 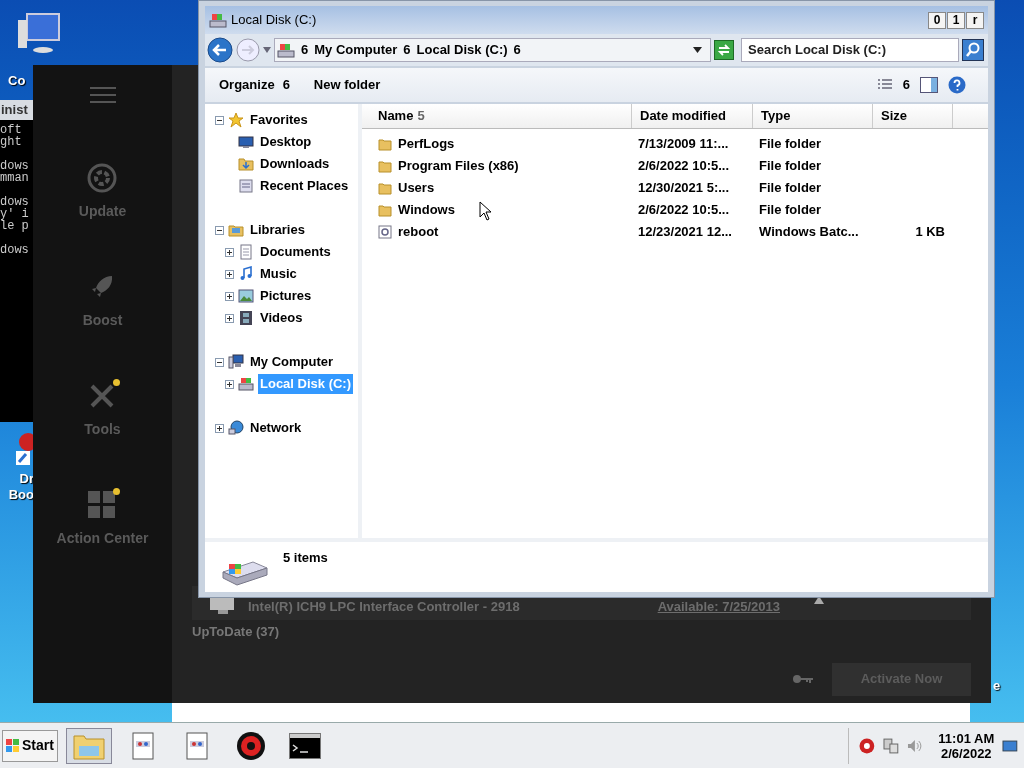 I want to click on size-cell-text: 1 KB, so click(x=930, y=232).